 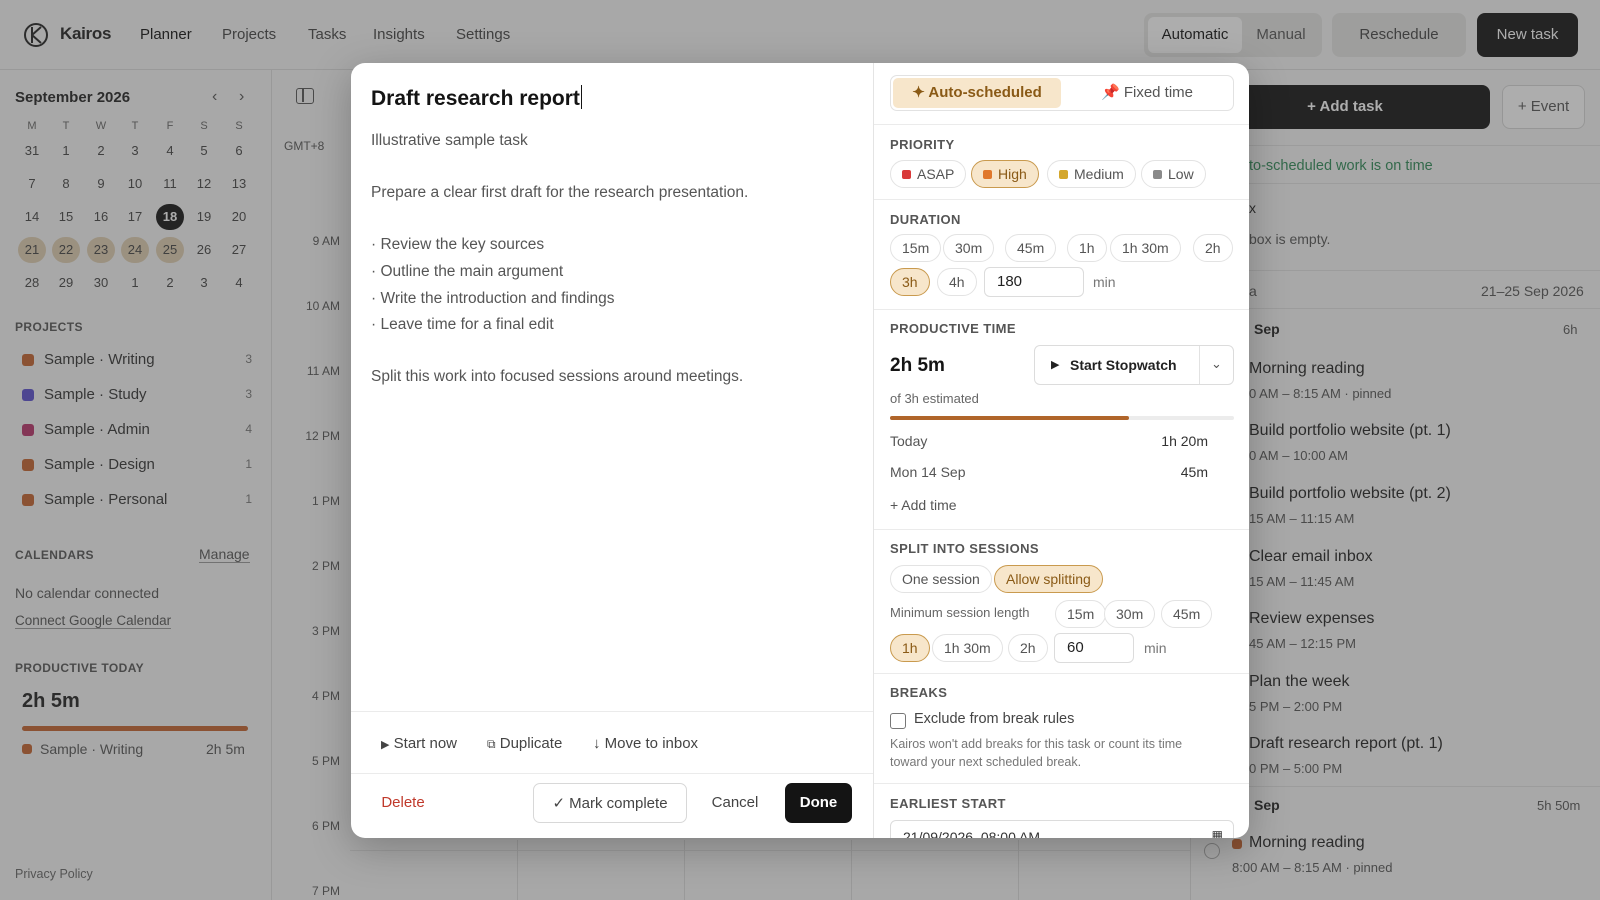 I want to click on tab-fixed-time: 📌 Fixed time, so click(x=1147, y=93).